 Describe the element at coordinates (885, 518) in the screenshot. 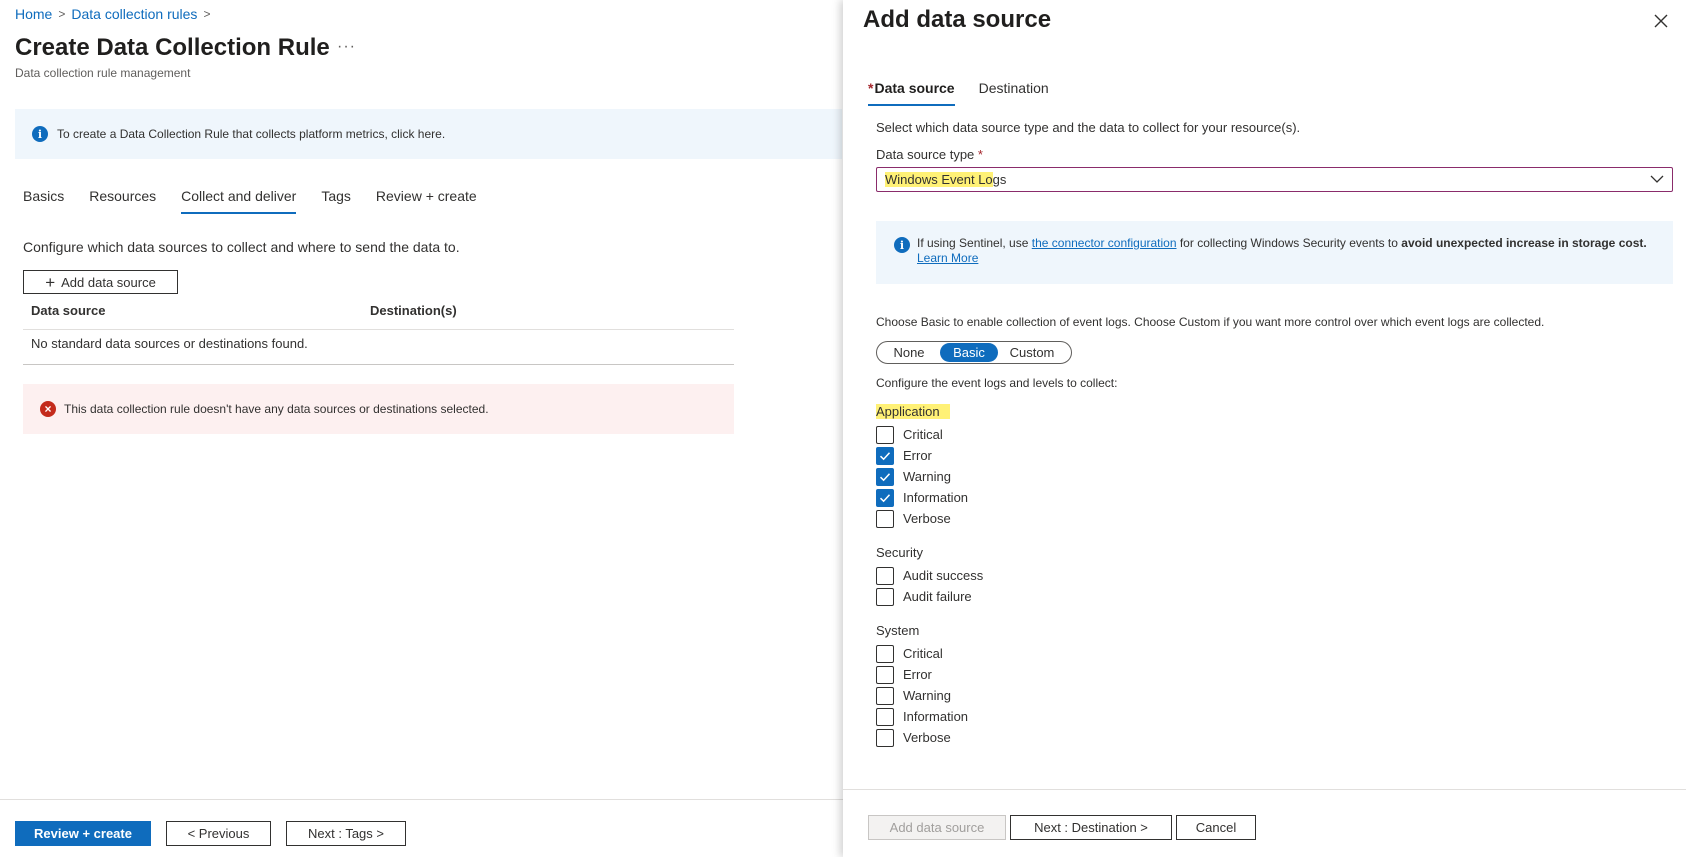

I see `checkbox-application-verbose` at that location.